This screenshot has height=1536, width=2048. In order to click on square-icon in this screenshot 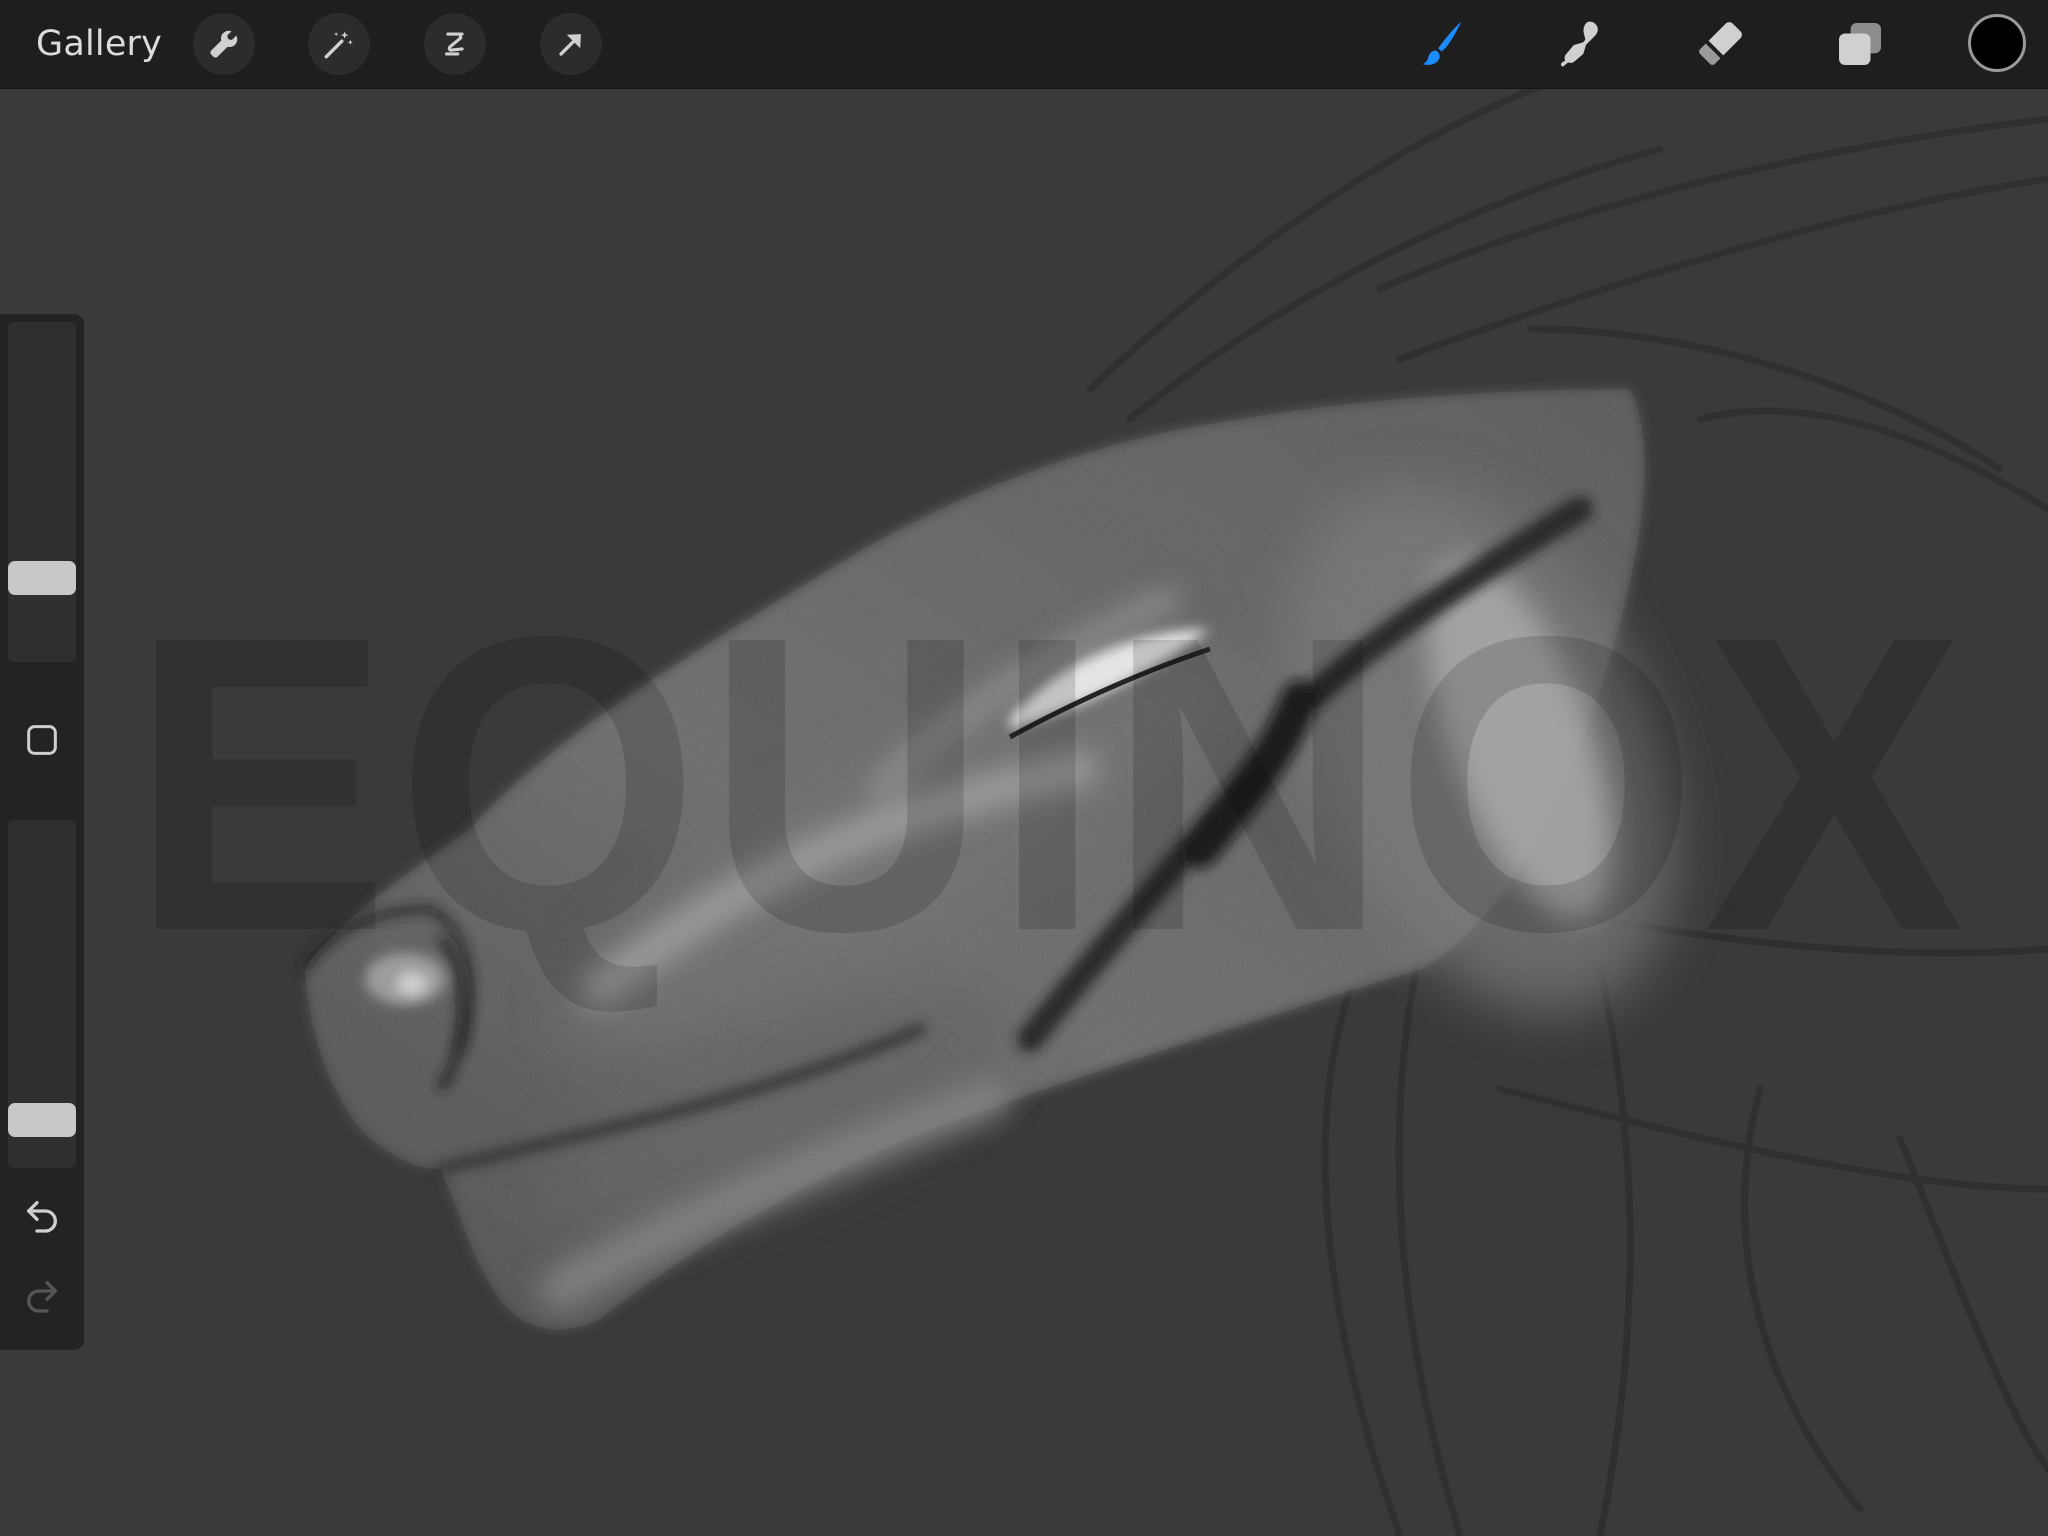, I will do `click(42, 740)`.